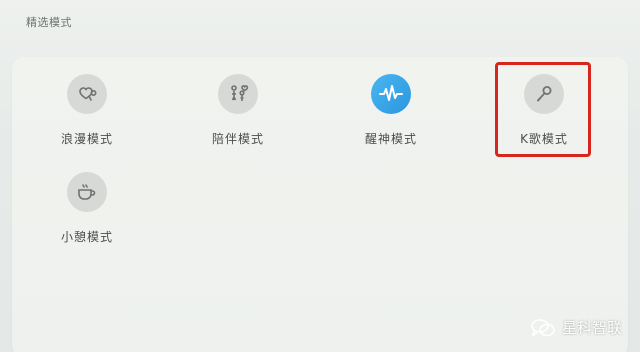 The width and height of the screenshot is (640, 352). What do you see at coordinates (87, 94) in the screenshot?
I see `heart-balloon-icon` at bounding box center [87, 94].